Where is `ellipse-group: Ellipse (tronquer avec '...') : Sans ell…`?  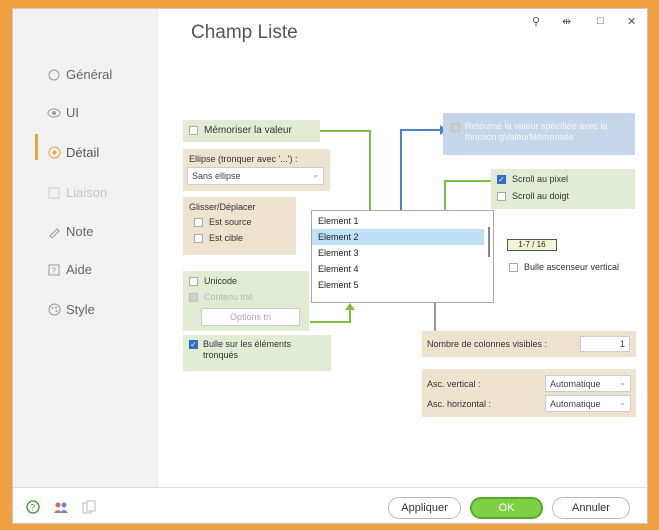 ellipse-group: Ellipse (tronquer avec '...') : Sans ell… is located at coordinates (256, 170).